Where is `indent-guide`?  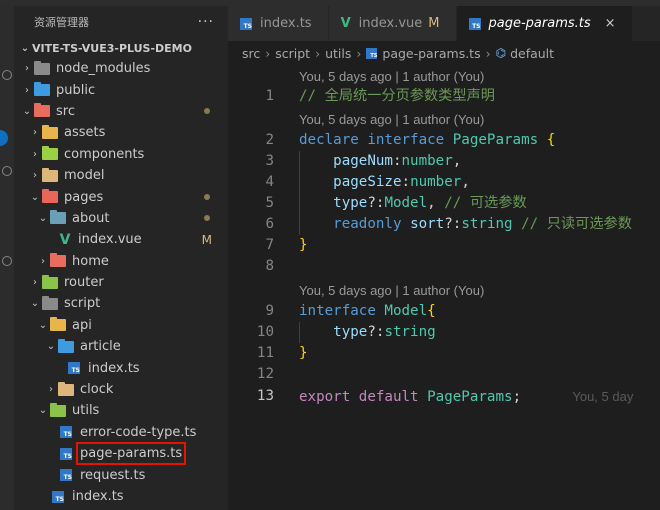 indent-guide is located at coordinates (299, 193).